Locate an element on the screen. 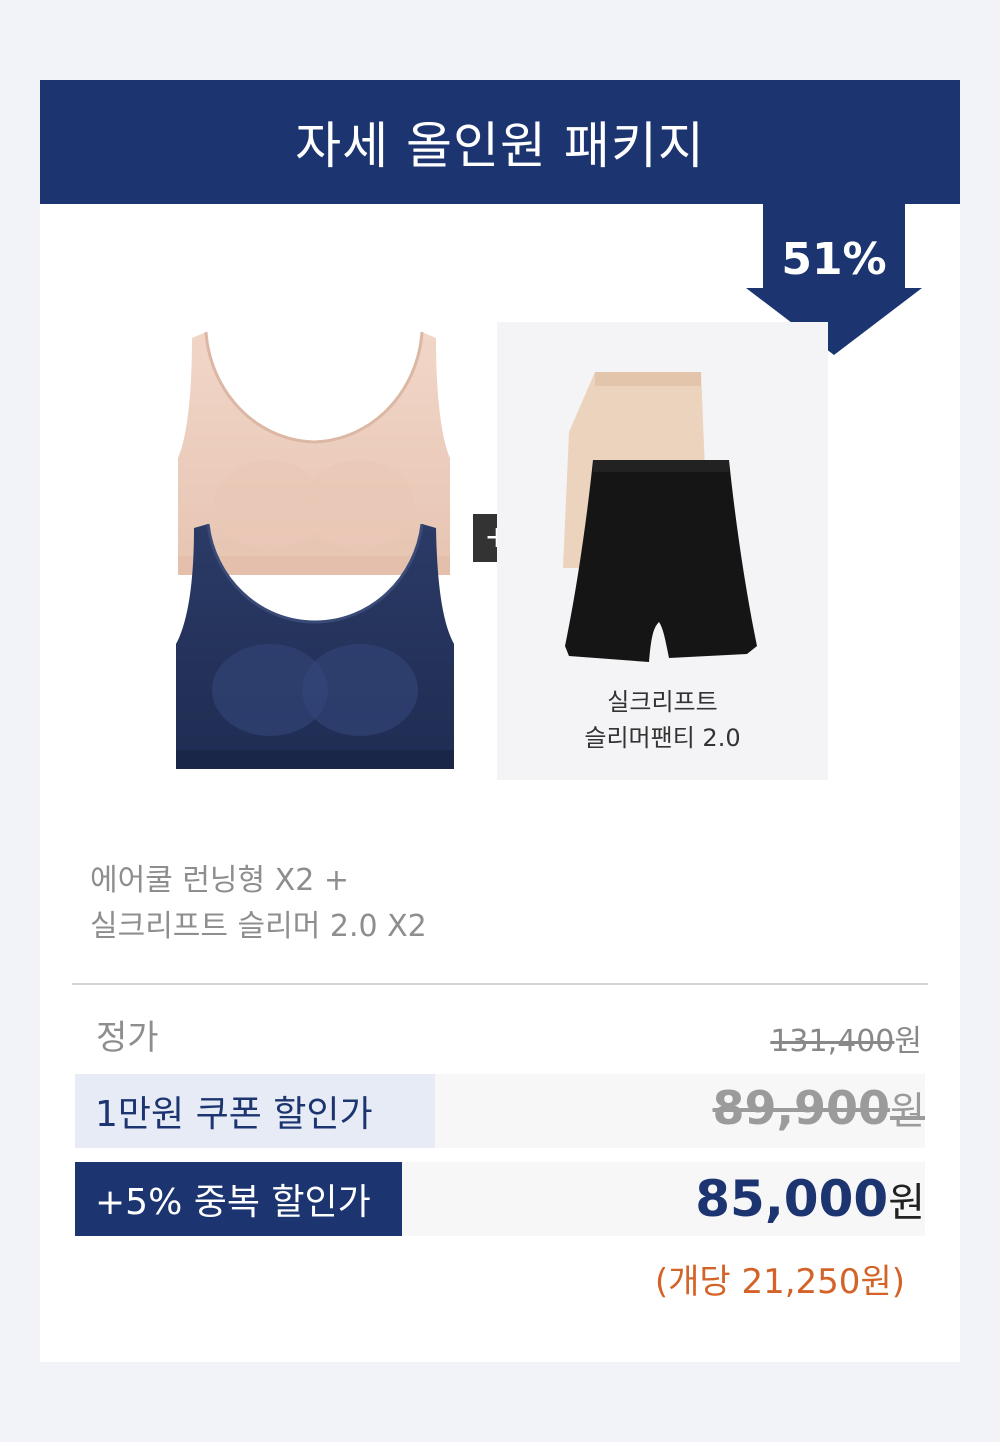  regular-price: 131,400원 is located at coordinates (846, 1038).